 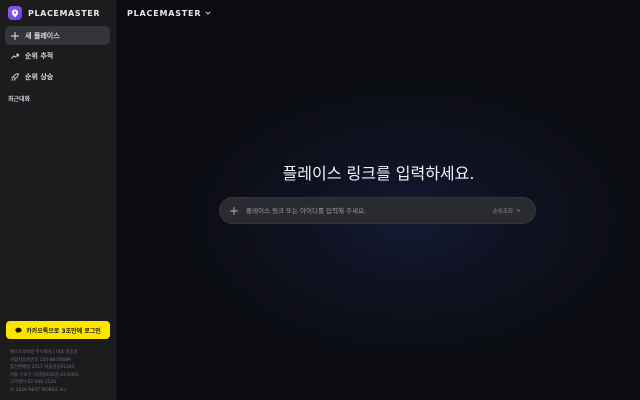 What do you see at coordinates (42, 35) in the screenshot?
I see `sidebar-item-label: 새 플레이스` at bounding box center [42, 35].